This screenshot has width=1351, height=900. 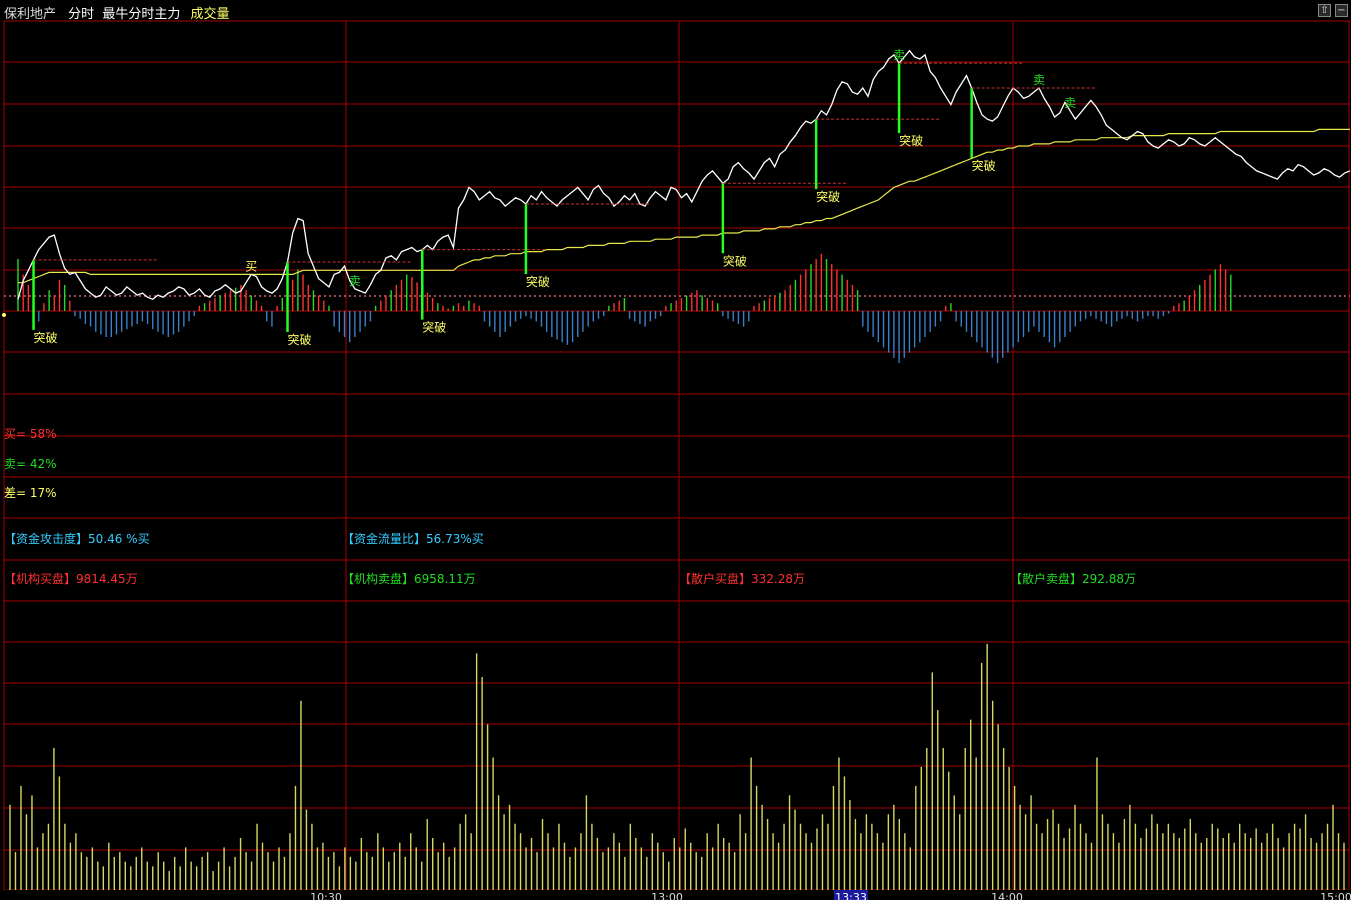 What do you see at coordinates (1007, 895) in the screenshot?
I see `time-tick-label: 14:00` at bounding box center [1007, 895].